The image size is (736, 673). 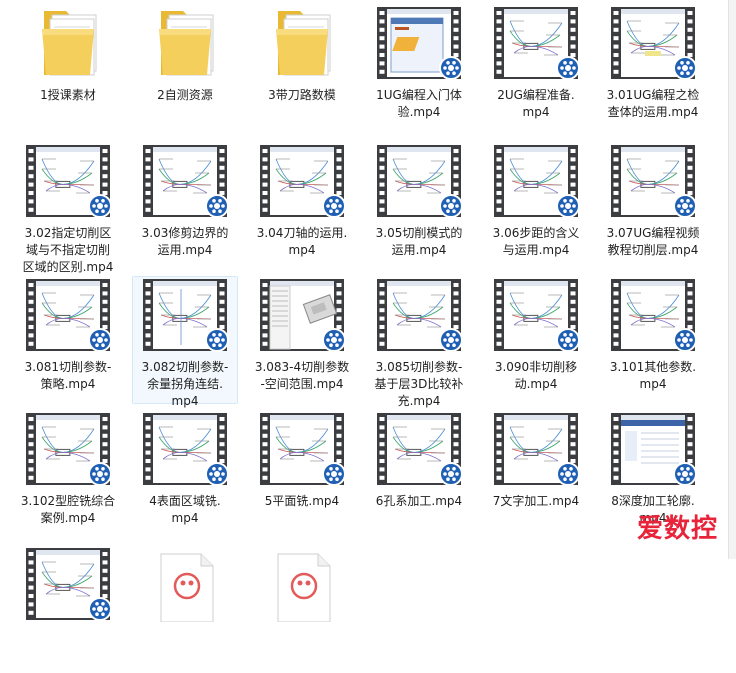 I want to click on file-name-label: 4表面区域铣. mp4, so click(x=185, y=509).